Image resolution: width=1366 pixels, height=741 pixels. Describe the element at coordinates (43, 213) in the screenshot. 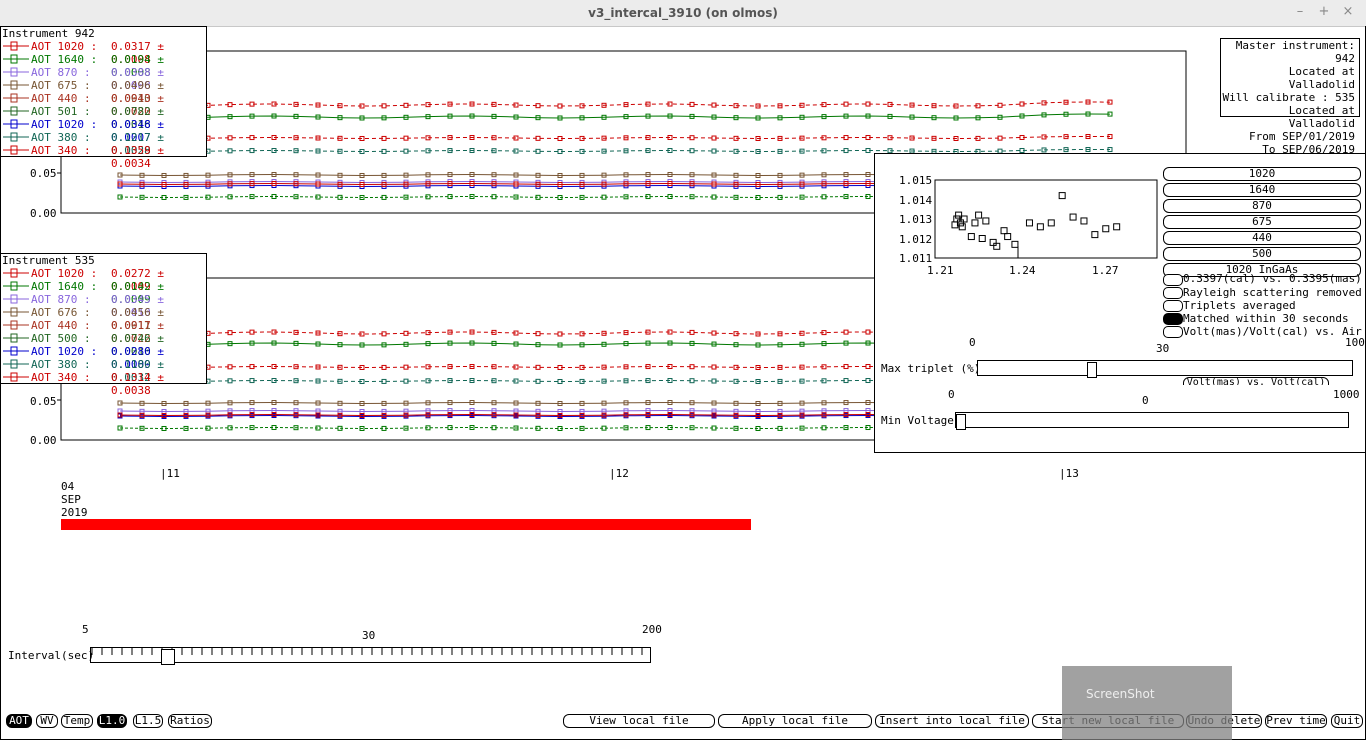

I see `inst1-ytick: 0.00` at that location.